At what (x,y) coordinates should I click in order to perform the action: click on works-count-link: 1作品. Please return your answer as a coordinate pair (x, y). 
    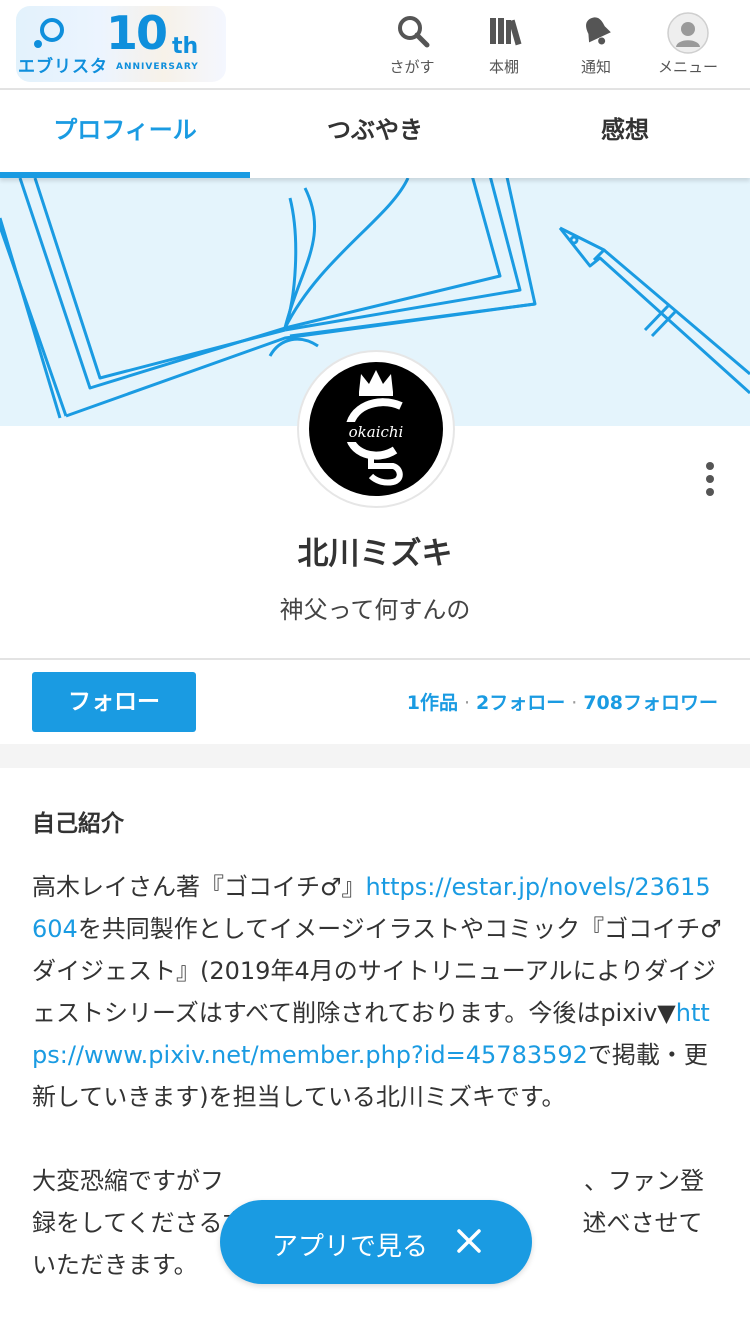
    Looking at the image, I should click on (432, 703).